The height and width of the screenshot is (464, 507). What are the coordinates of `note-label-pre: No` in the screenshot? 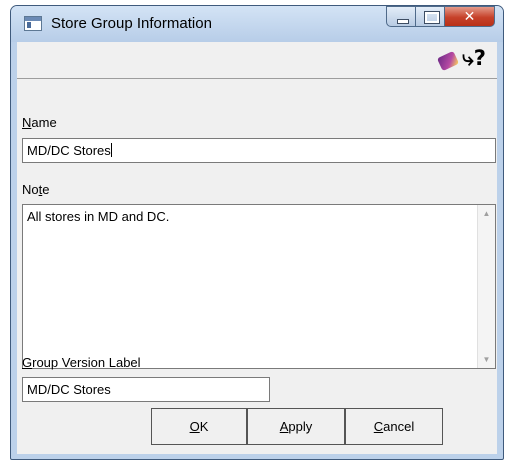 It's located at (30, 189).